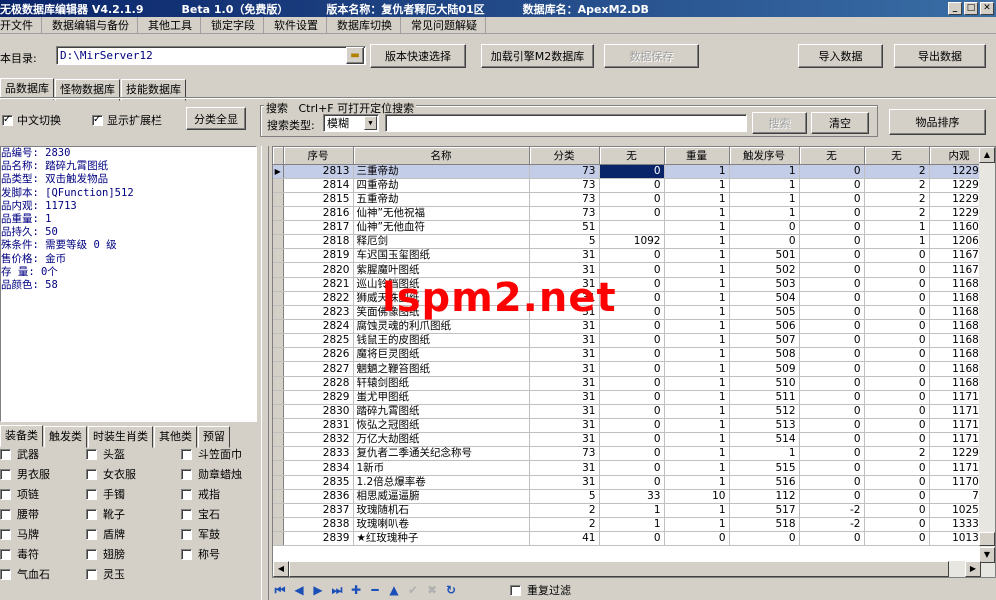 The image size is (996, 600). Describe the element at coordinates (219, 554) in the screenshot. I see `category-option: 称号` at that location.